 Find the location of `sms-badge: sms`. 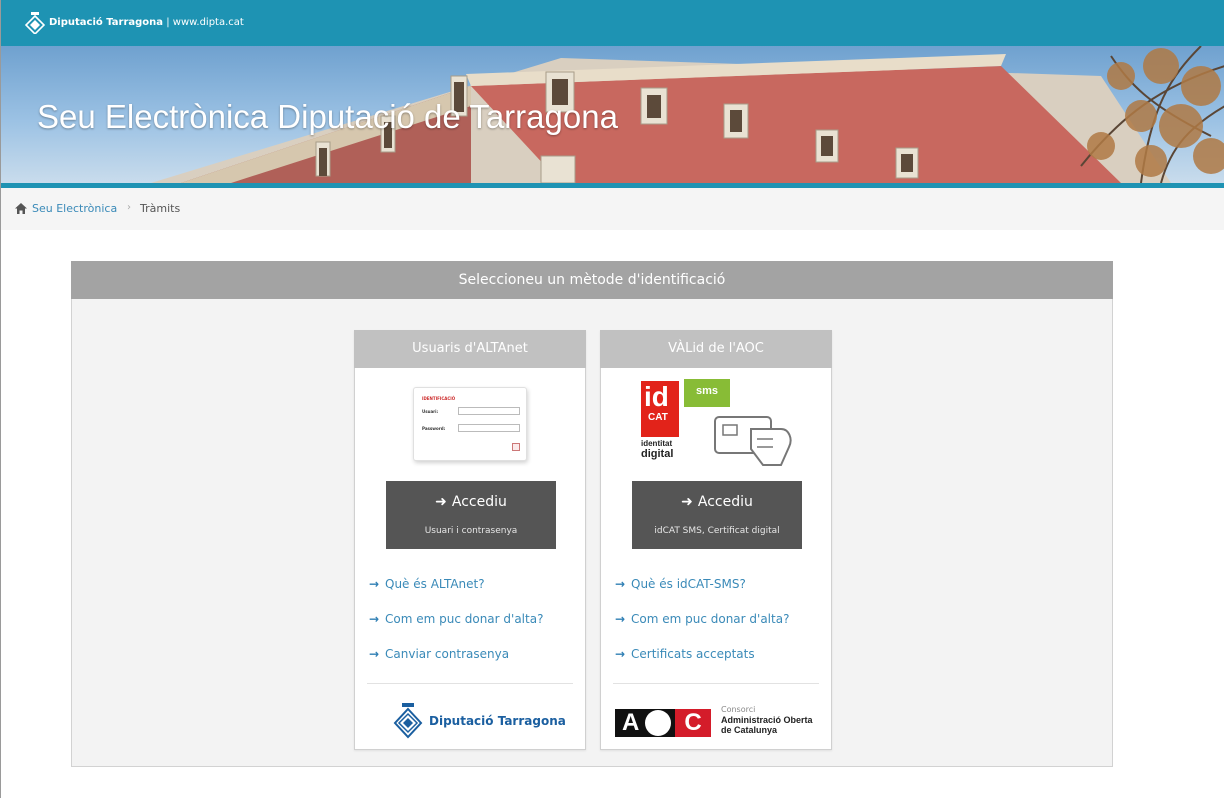

sms-badge: sms is located at coordinates (707, 393).